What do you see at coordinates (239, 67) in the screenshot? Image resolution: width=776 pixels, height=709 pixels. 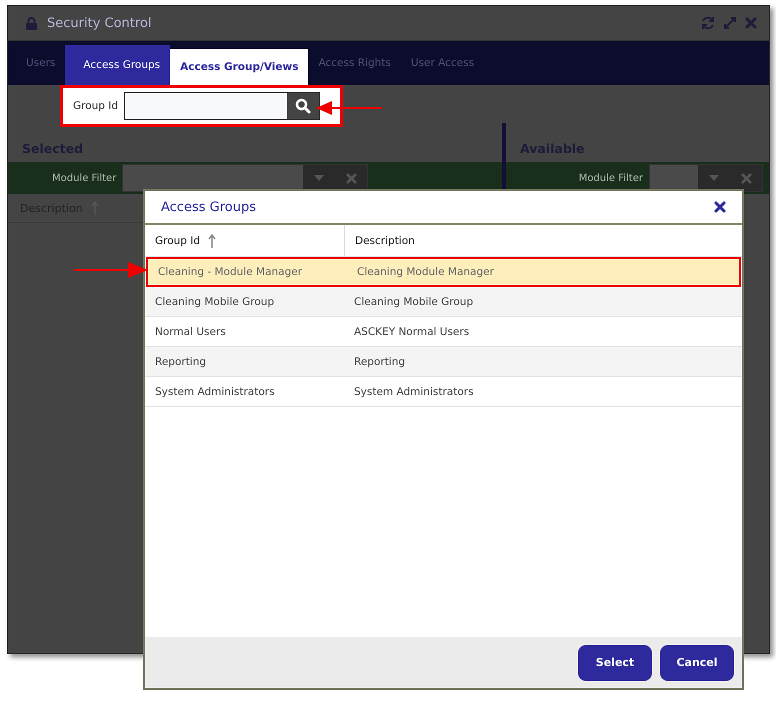 I see `tab: Access Group/Views` at bounding box center [239, 67].